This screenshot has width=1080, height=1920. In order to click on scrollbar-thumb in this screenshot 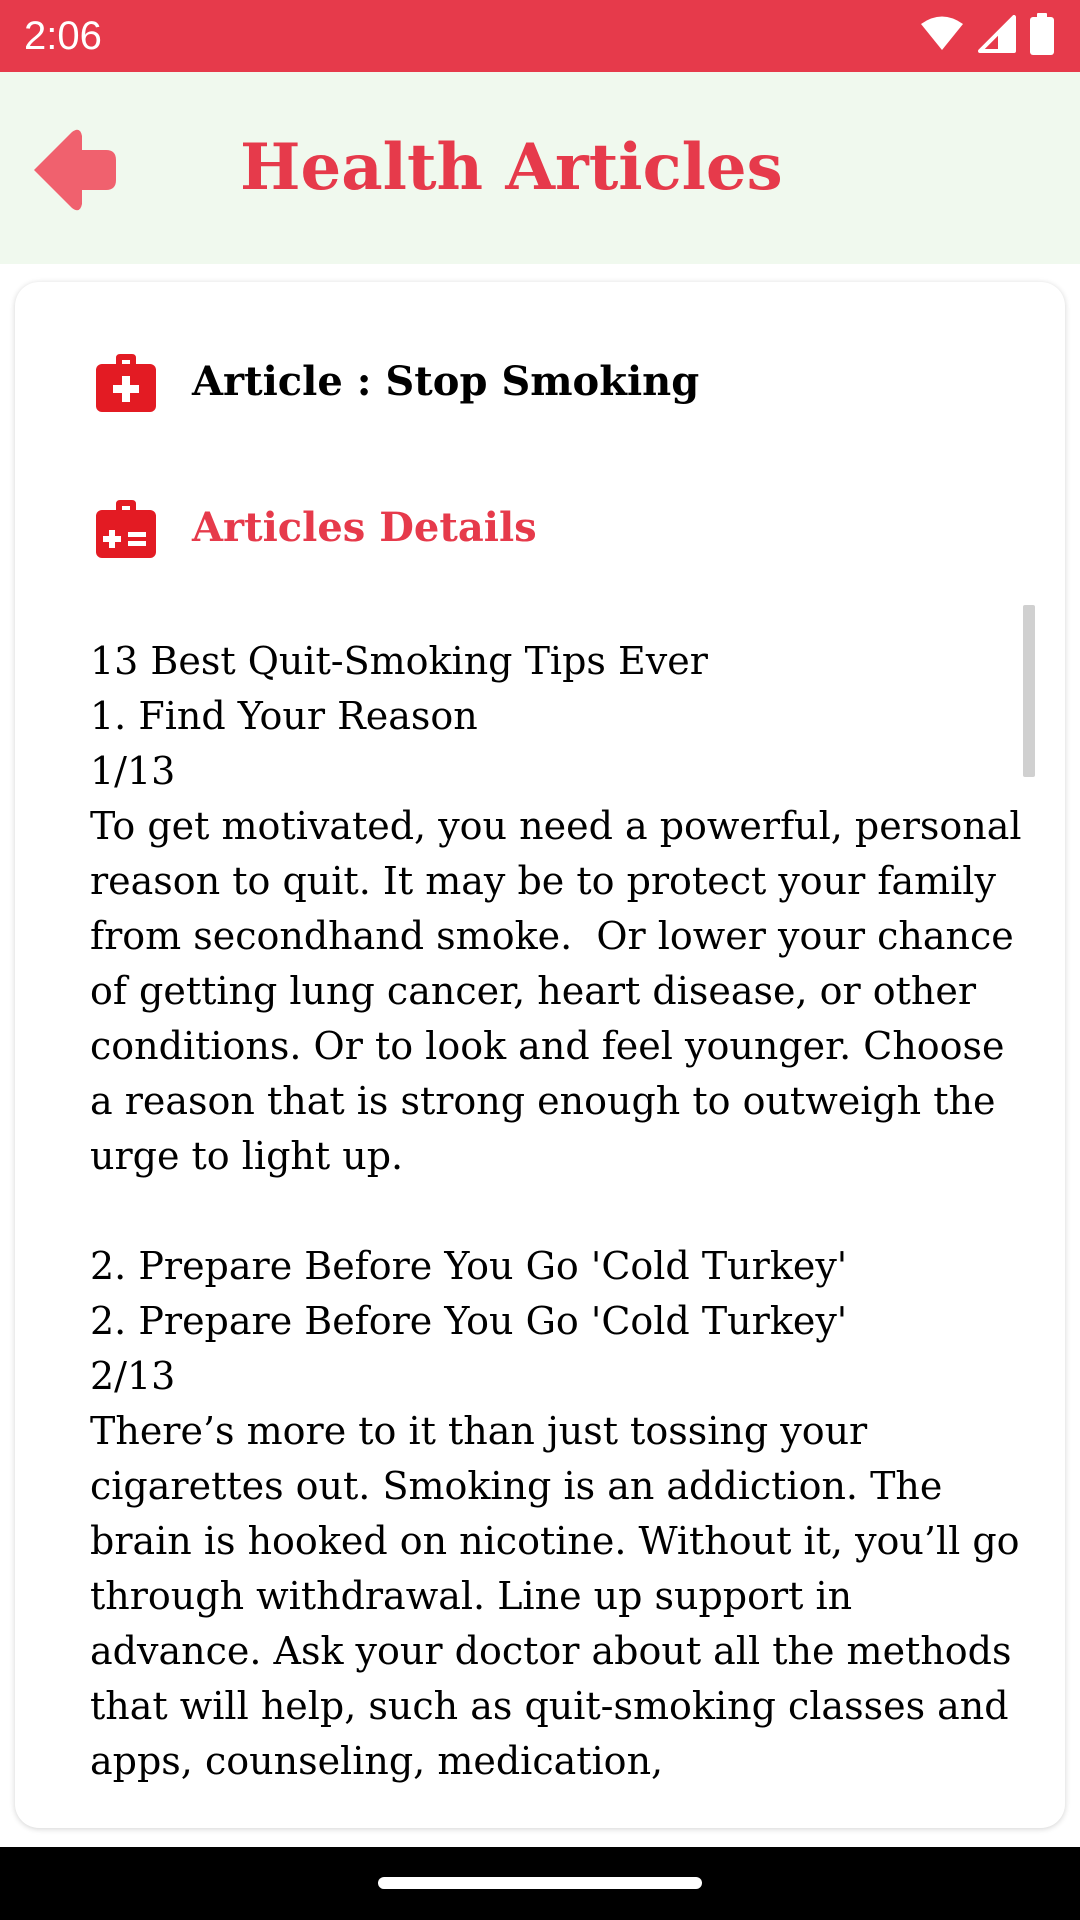, I will do `click(1029, 691)`.